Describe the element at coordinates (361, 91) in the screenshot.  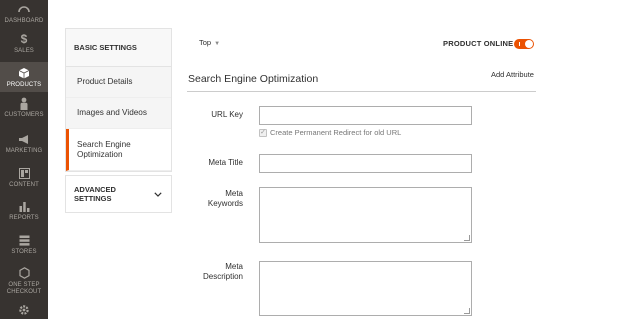
I see `section-divider` at that location.